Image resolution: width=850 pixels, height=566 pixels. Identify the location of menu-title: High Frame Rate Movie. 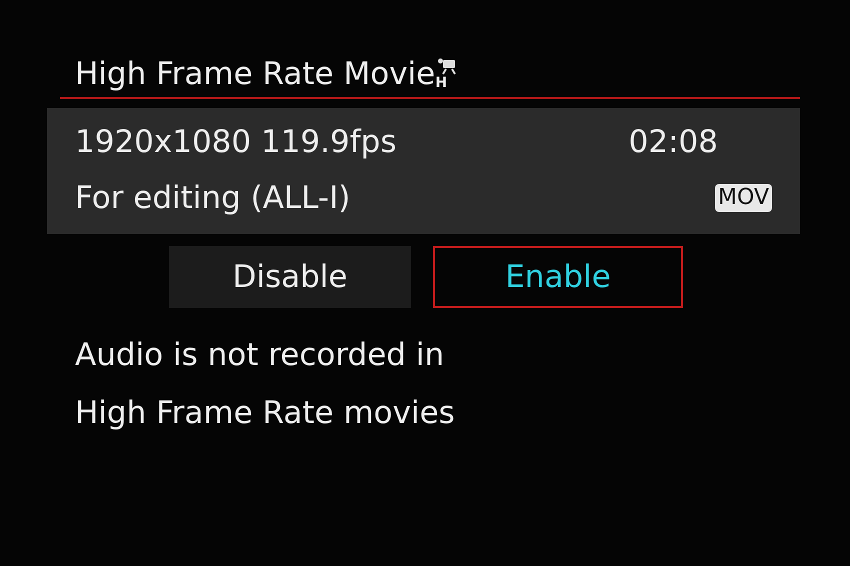
(255, 74).